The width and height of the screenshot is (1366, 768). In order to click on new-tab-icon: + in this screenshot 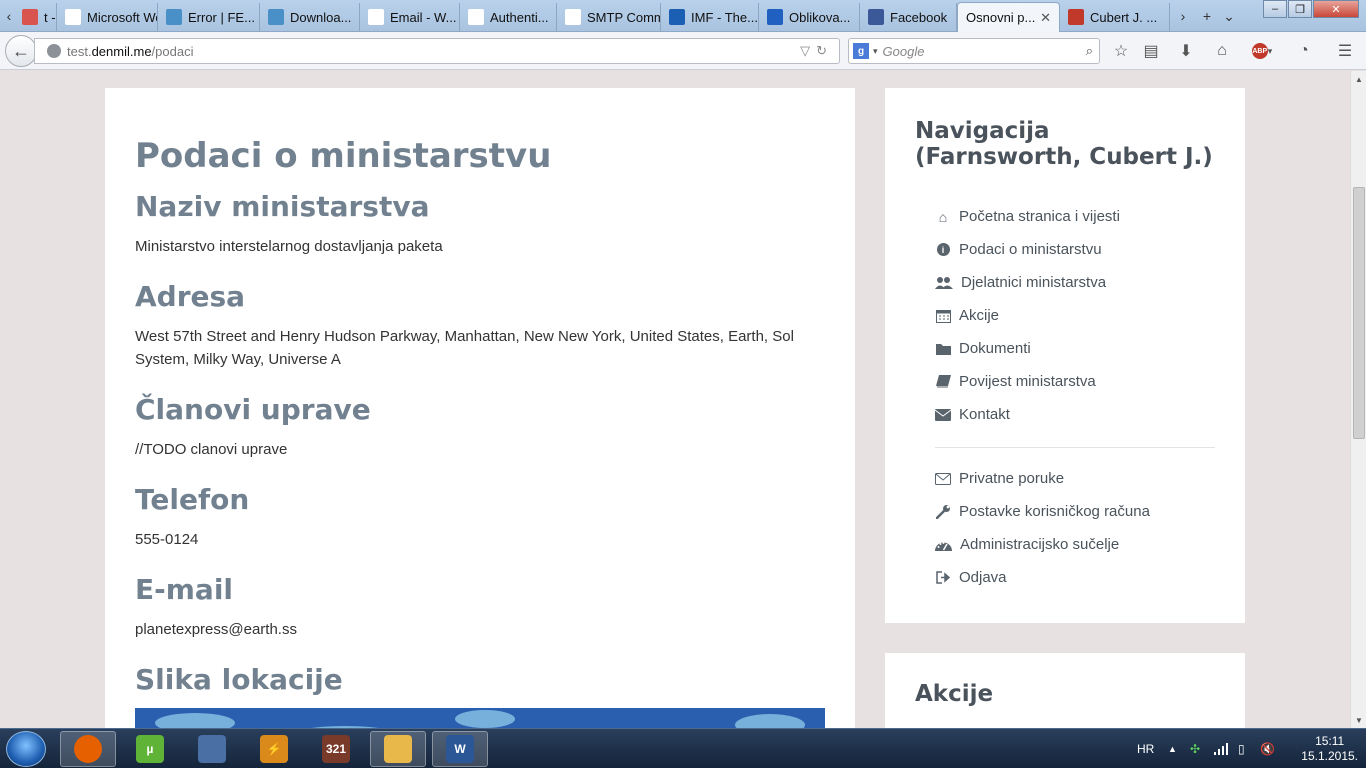, I will do `click(1207, 16)`.